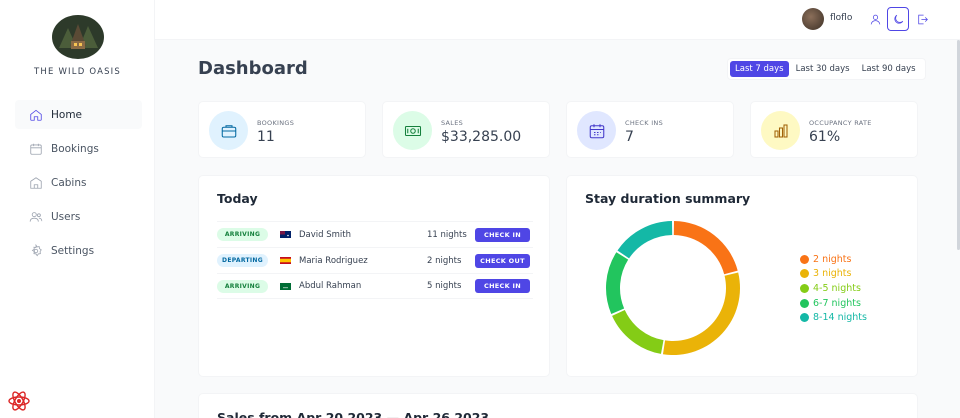 This screenshot has width=960, height=418. Describe the element at coordinates (837, 288) in the screenshot. I see `legend-label: 4-5 nights` at that location.